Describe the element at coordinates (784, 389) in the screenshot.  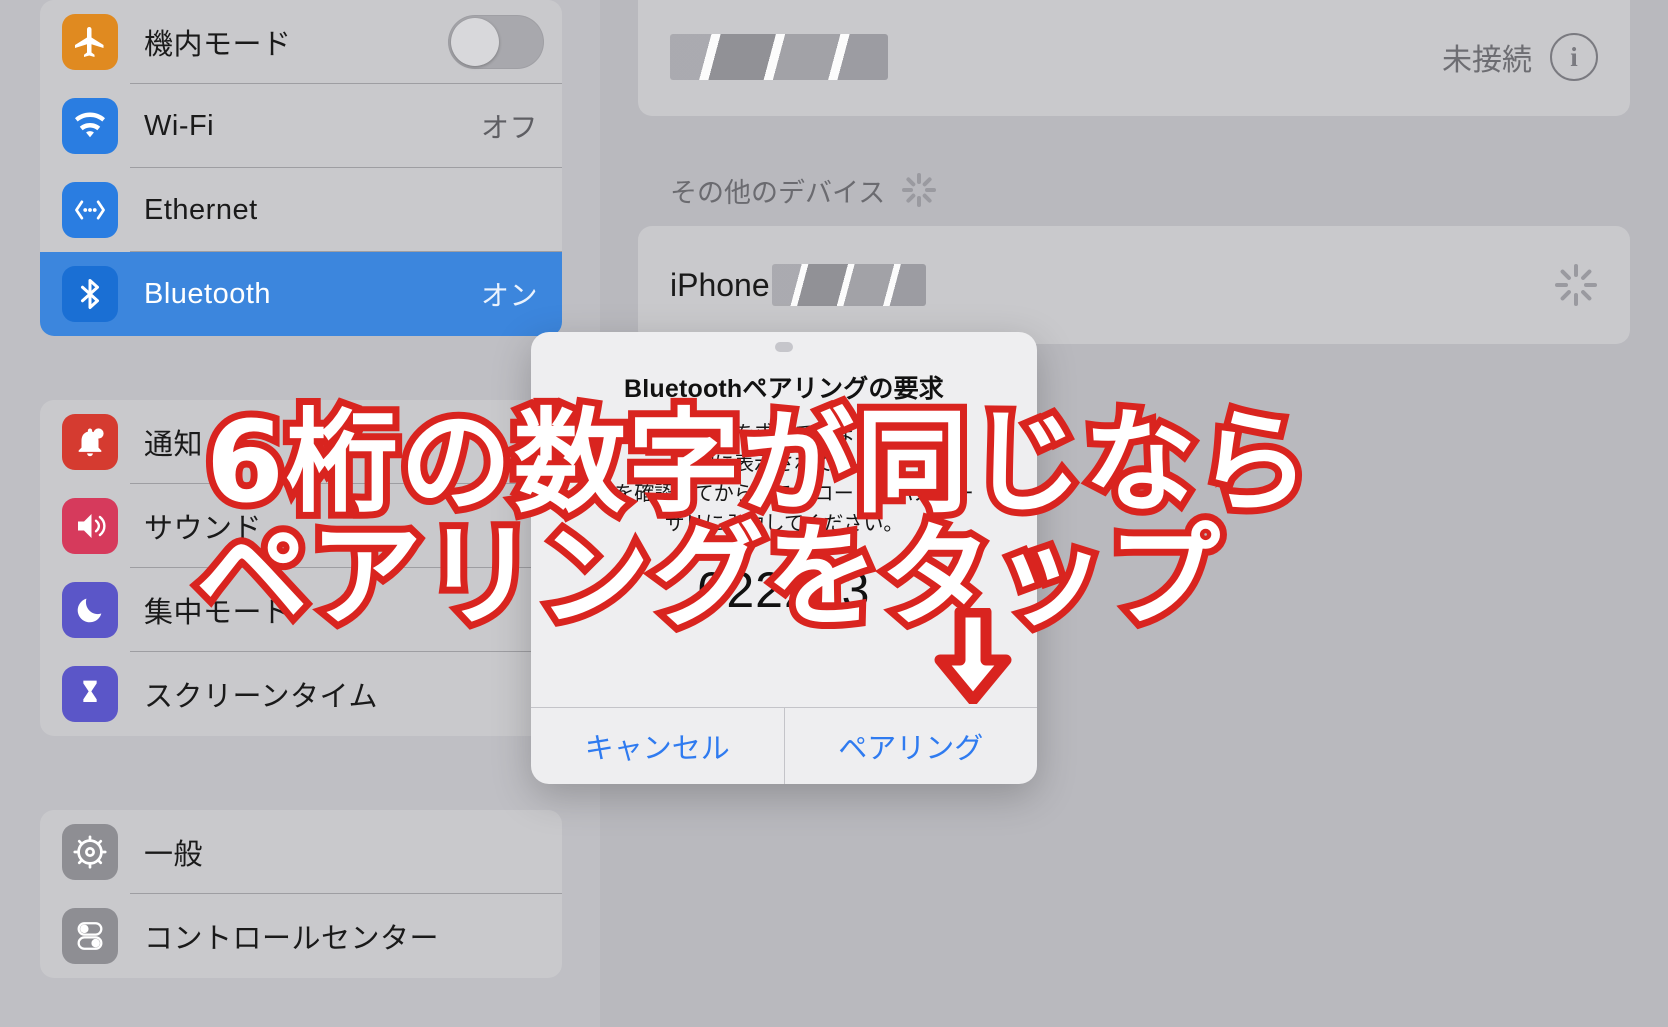
I see `dialog-title: Bluetoothペアリングの要求` at that location.